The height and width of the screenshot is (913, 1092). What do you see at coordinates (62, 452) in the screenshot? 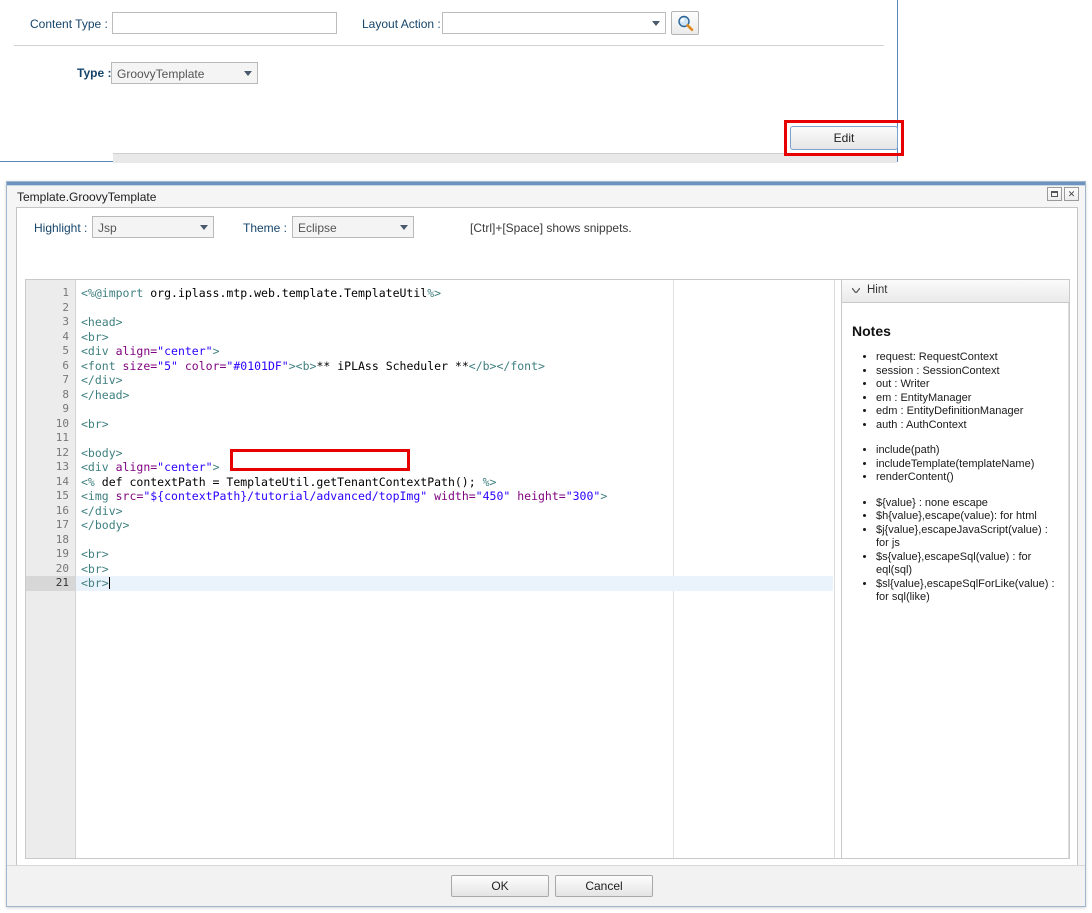
I see `line-number: 12` at bounding box center [62, 452].